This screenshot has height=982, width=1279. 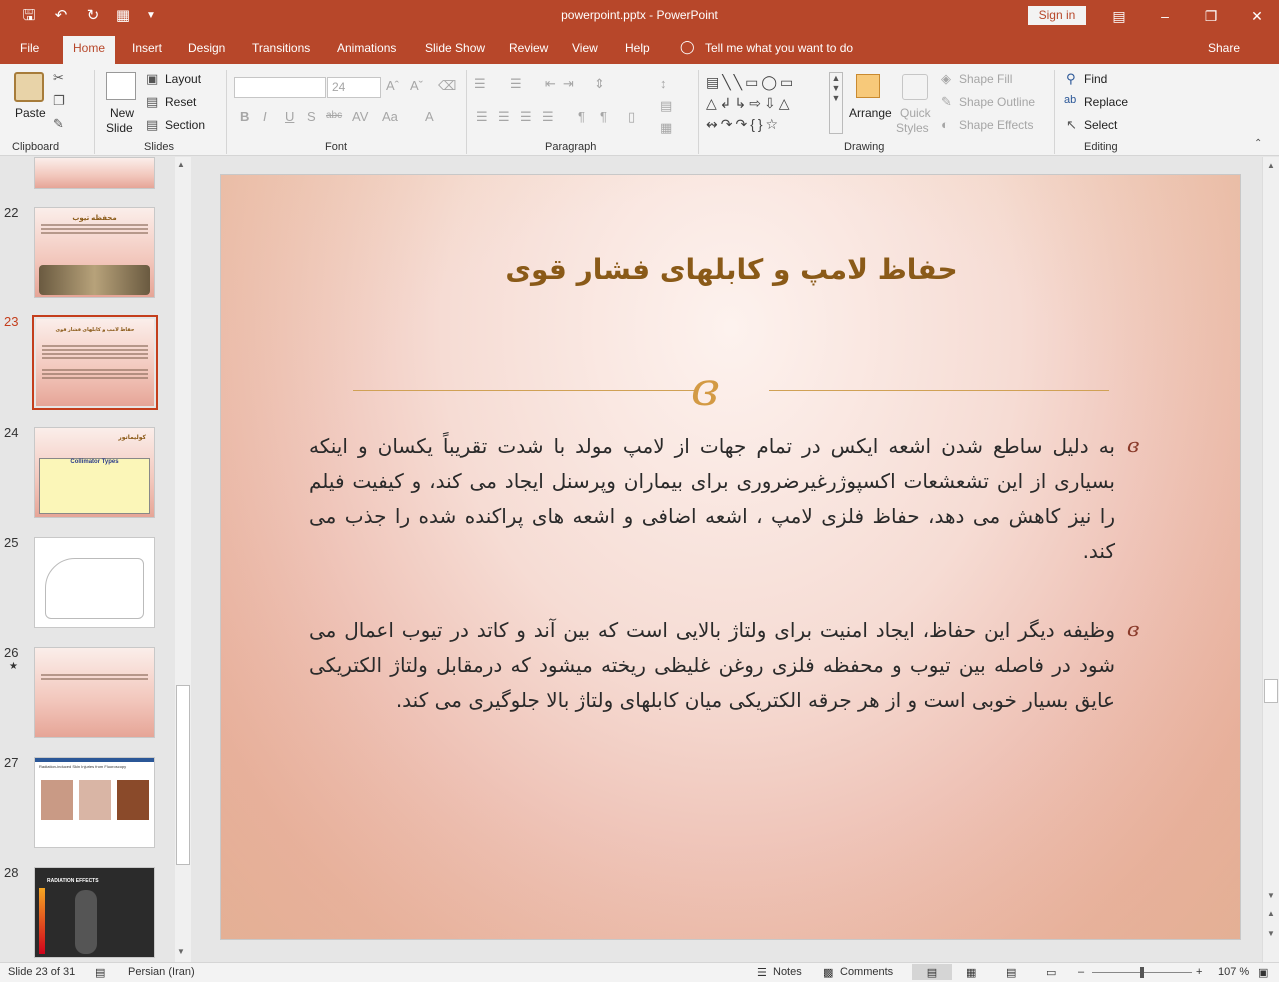 What do you see at coordinates (1119, 16) in the screenshot?
I see `ribbon-display-options-icon: ▤` at bounding box center [1119, 16].